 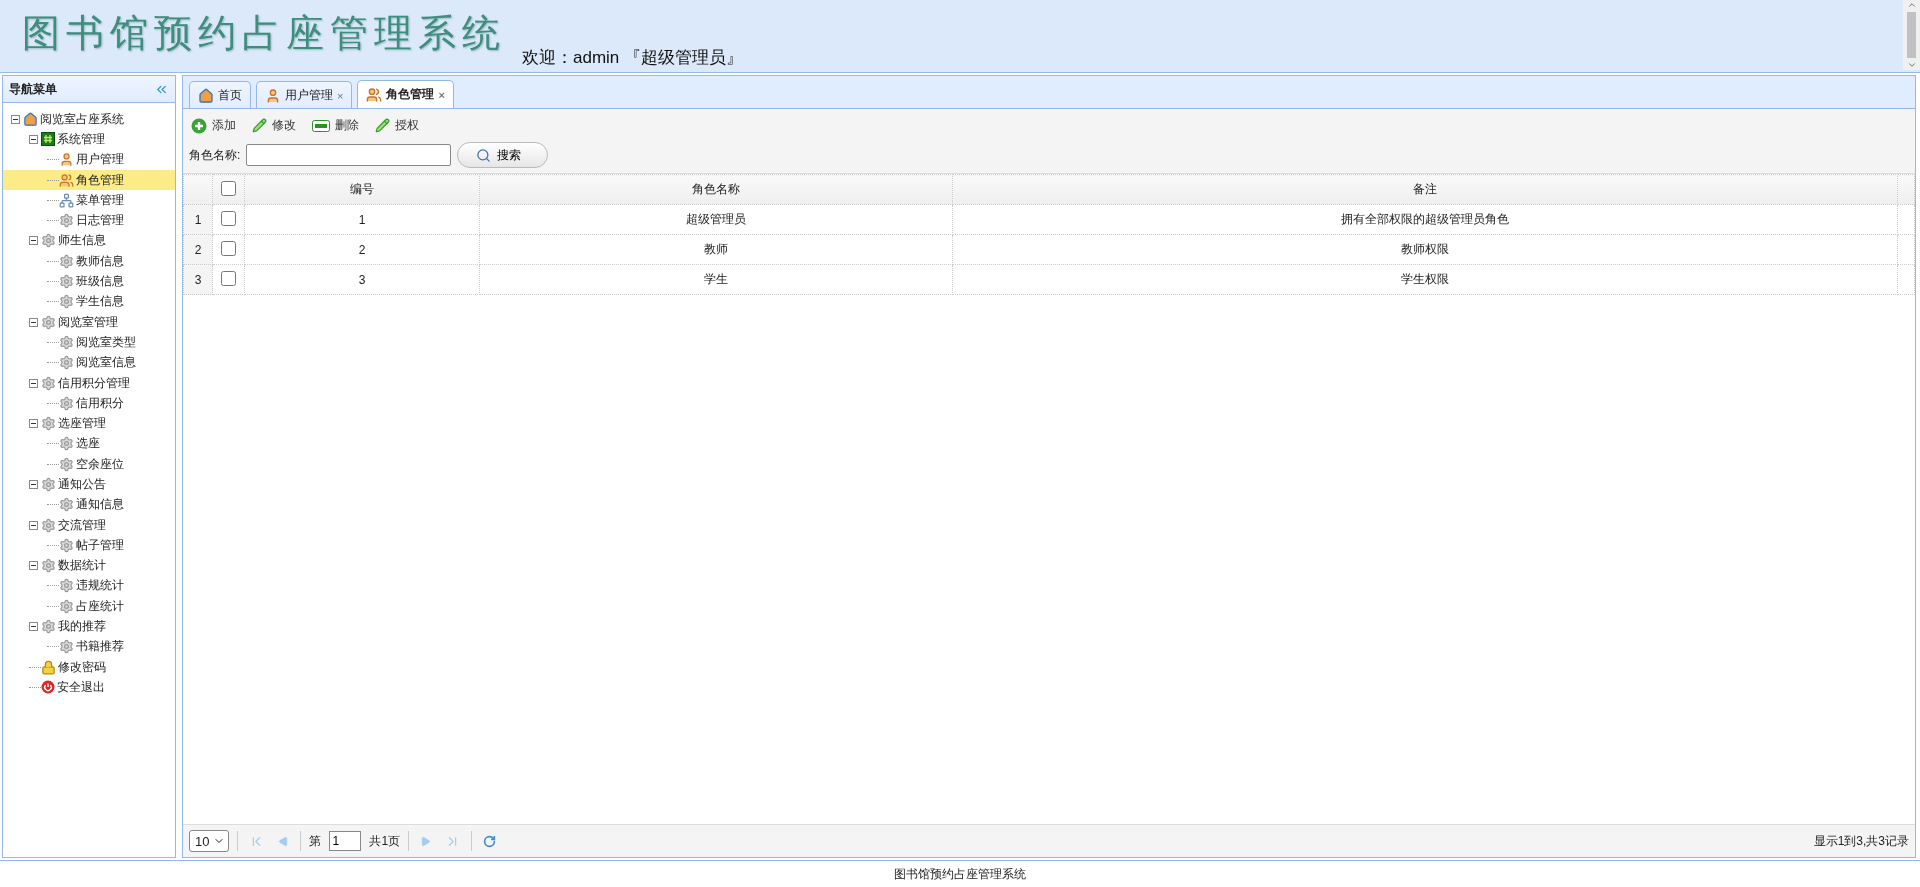 What do you see at coordinates (89, 261) in the screenshot?
I see `tree-item: 教师信息` at bounding box center [89, 261].